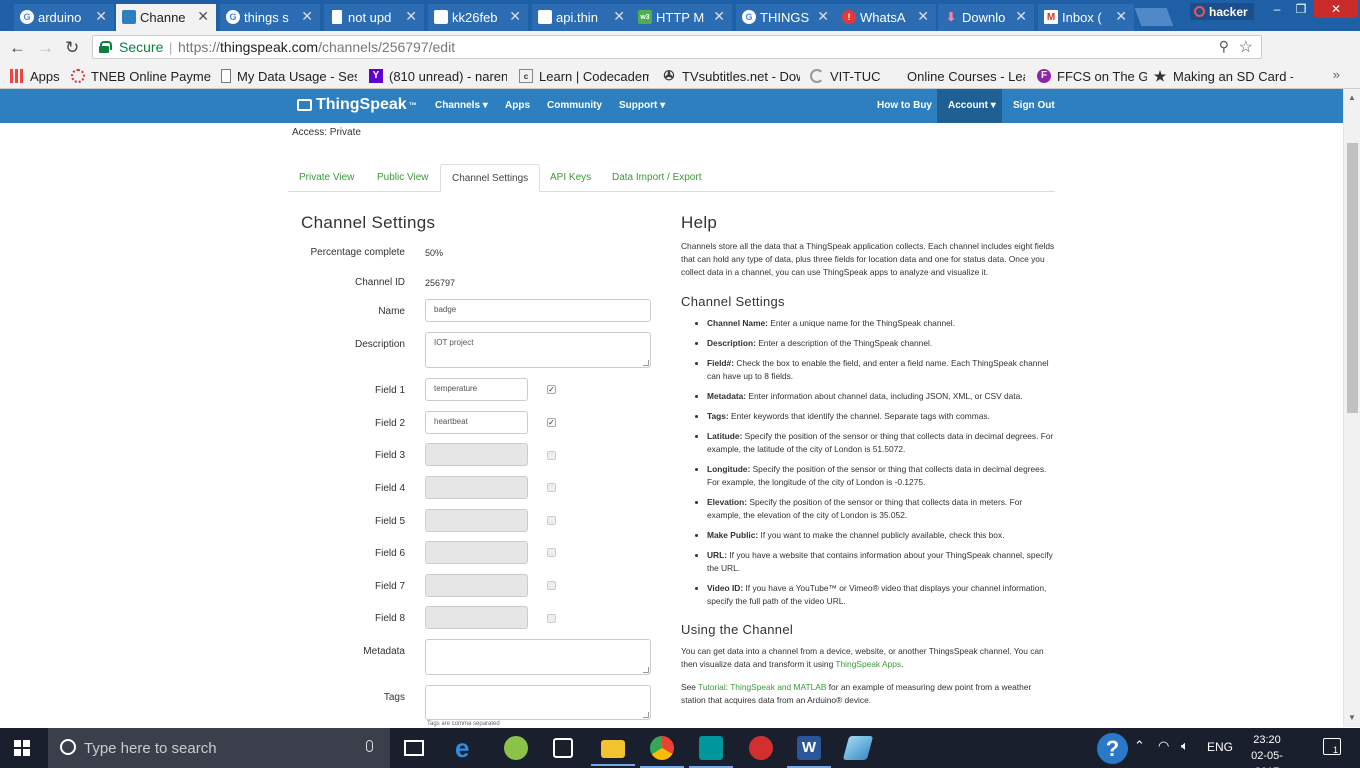 The image size is (1360, 768). What do you see at coordinates (72, 48) in the screenshot?
I see `reload-button: ↻` at bounding box center [72, 48].